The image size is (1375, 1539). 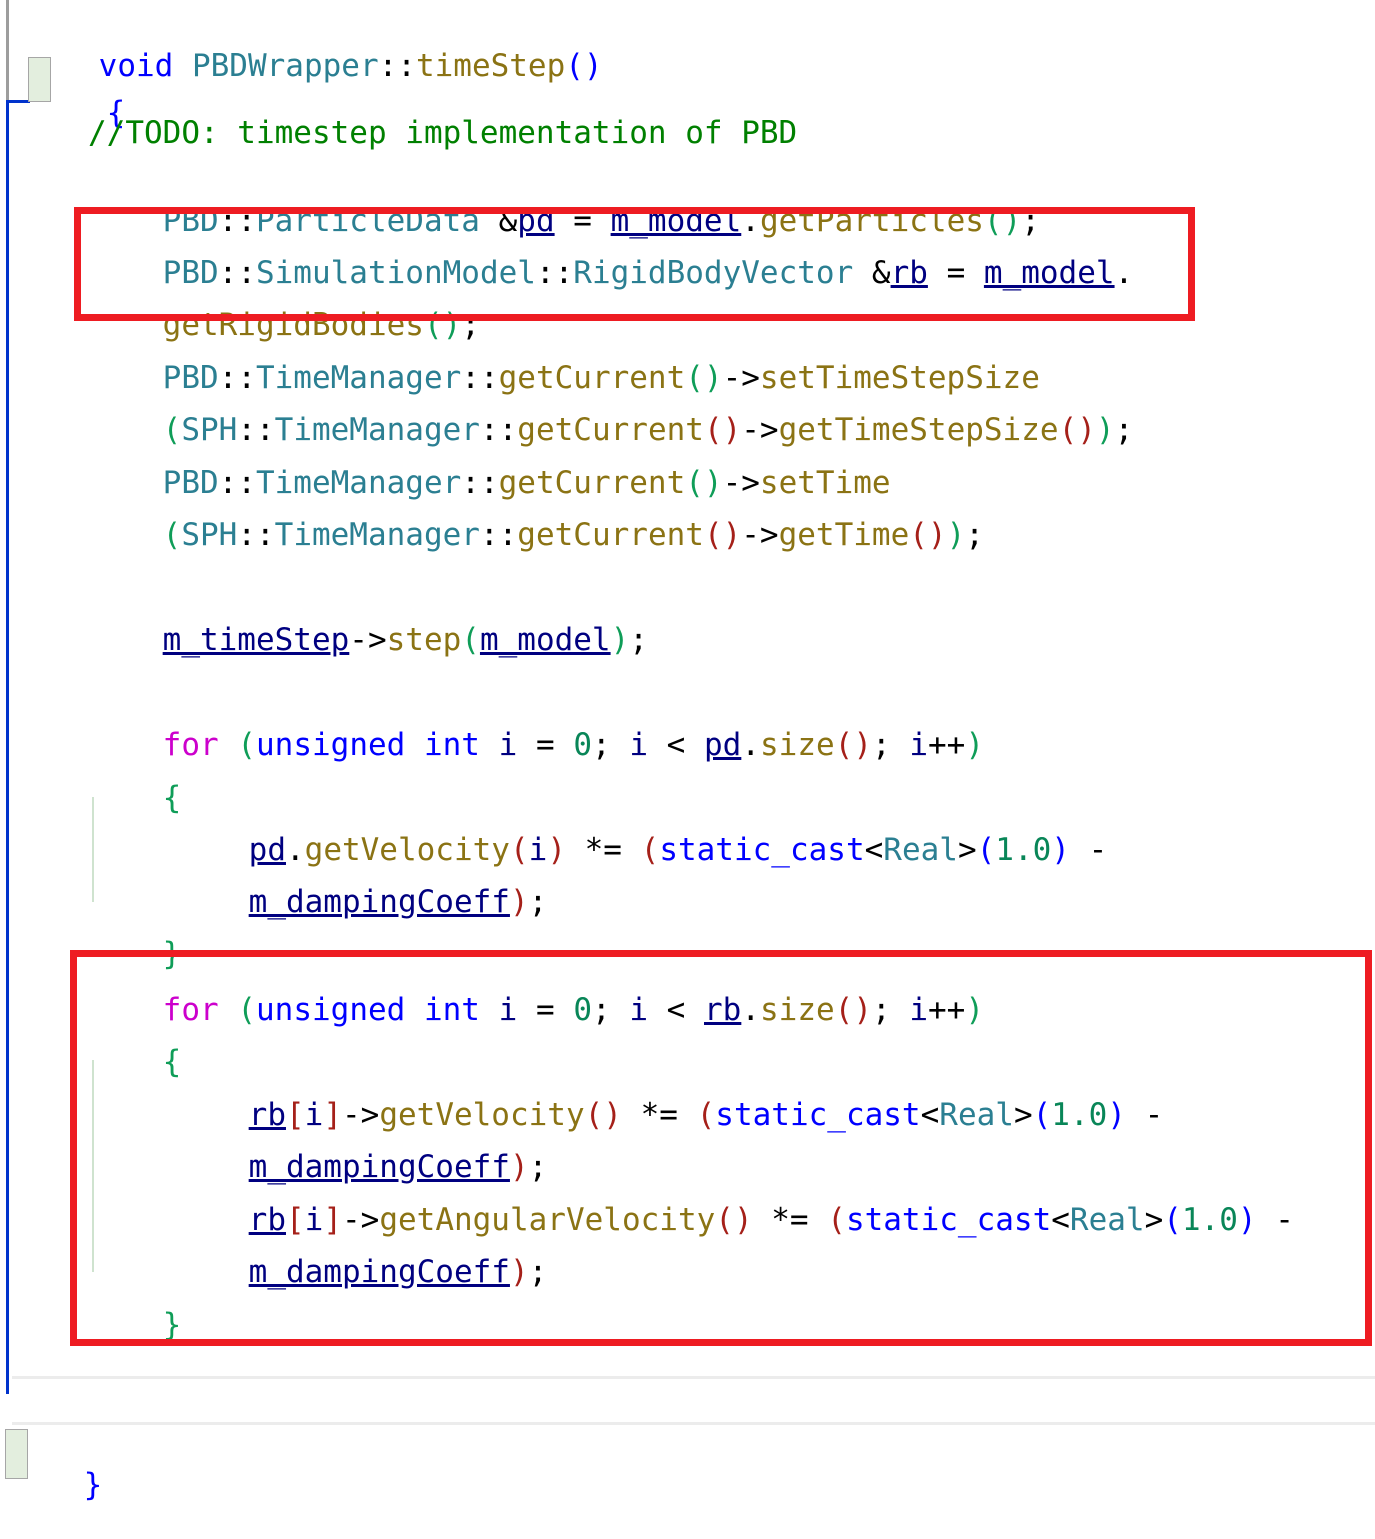 What do you see at coordinates (762, 850) in the screenshot?
I see `token-keyword-static-cast: static_cast` at bounding box center [762, 850].